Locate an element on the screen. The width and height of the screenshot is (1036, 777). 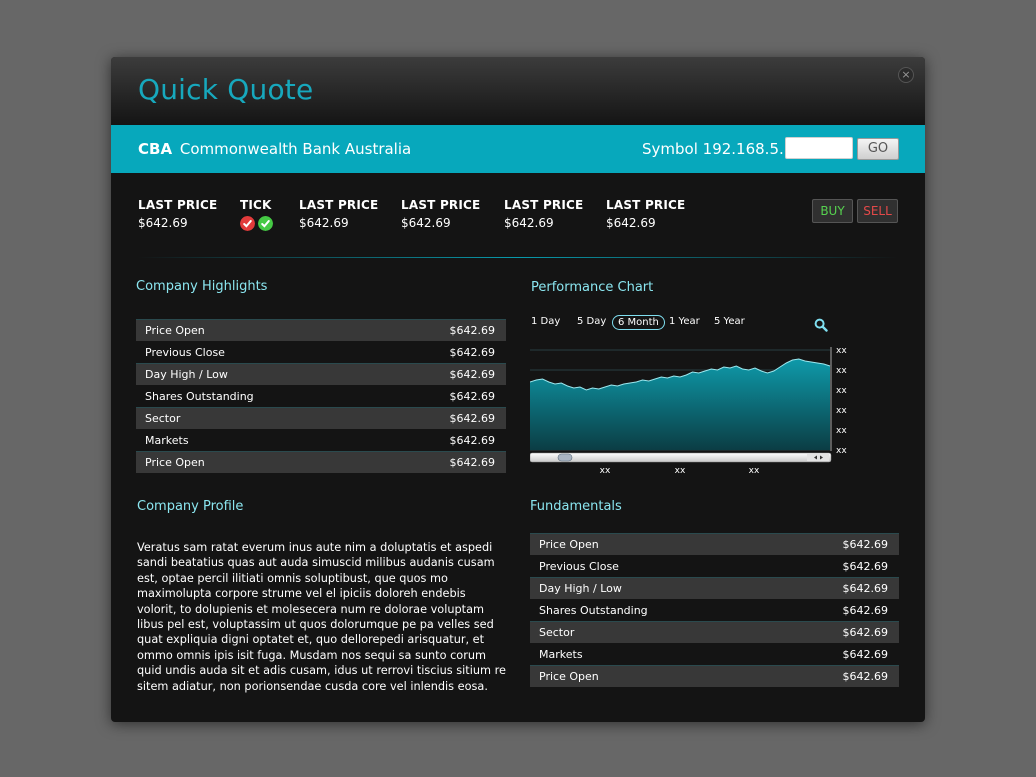
go-button: GO is located at coordinates (878, 149).